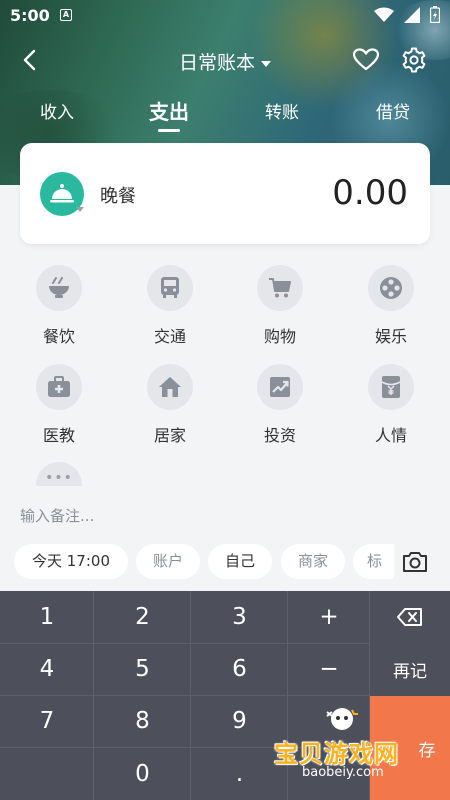 The image size is (450, 800). I want to click on category-transport: 交通, so click(170, 306).